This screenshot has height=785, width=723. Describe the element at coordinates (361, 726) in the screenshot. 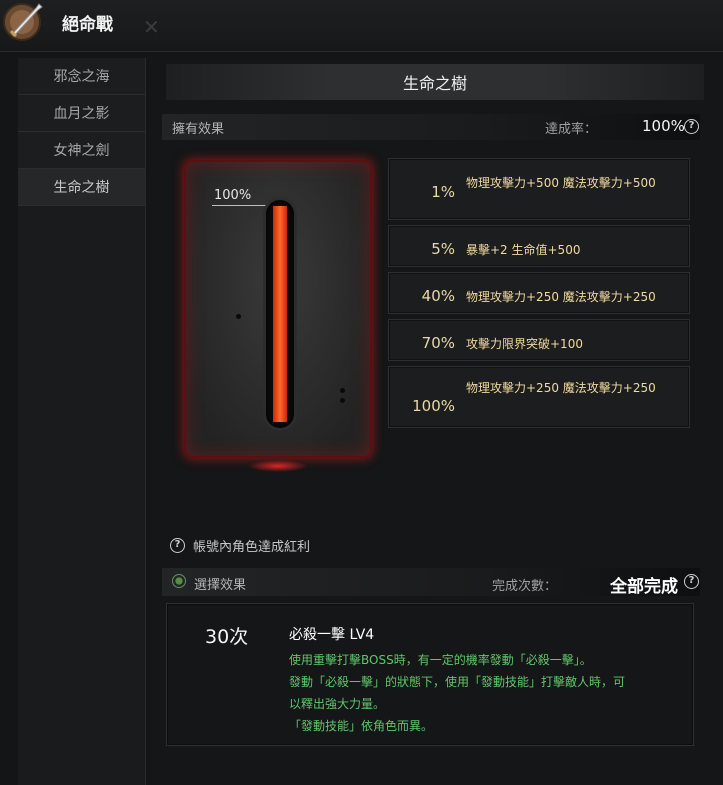

I see `skill-description-line: 「發動技能」依角色而異。` at that location.